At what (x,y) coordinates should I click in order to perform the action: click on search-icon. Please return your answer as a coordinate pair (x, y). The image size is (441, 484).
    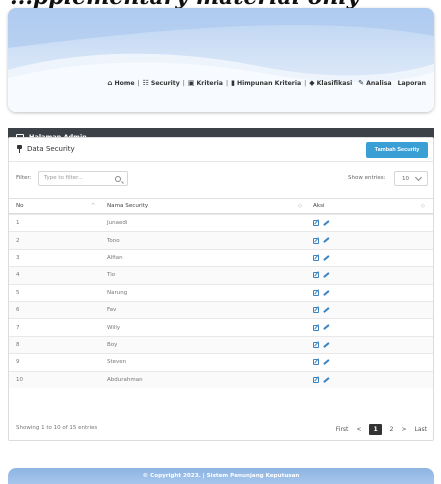
    Looking at the image, I should click on (118, 179).